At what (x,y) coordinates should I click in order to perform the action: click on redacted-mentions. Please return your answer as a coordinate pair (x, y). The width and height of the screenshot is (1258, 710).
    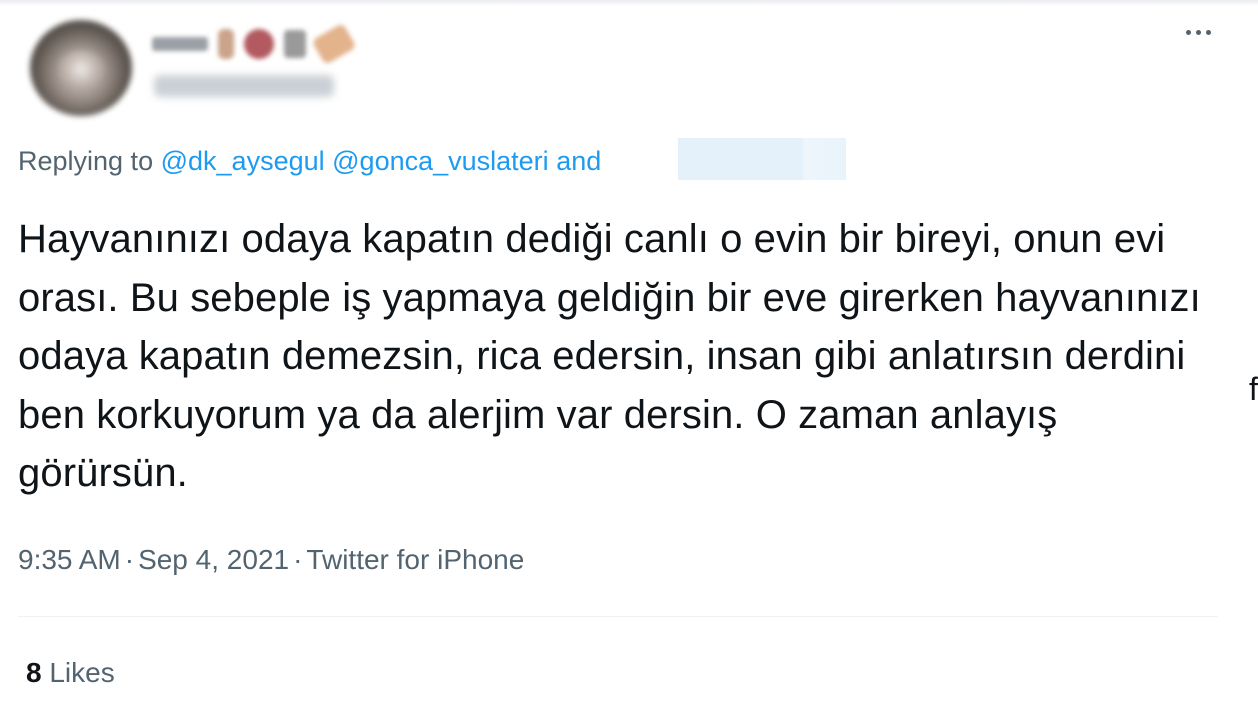
    Looking at the image, I should click on (762, 159).